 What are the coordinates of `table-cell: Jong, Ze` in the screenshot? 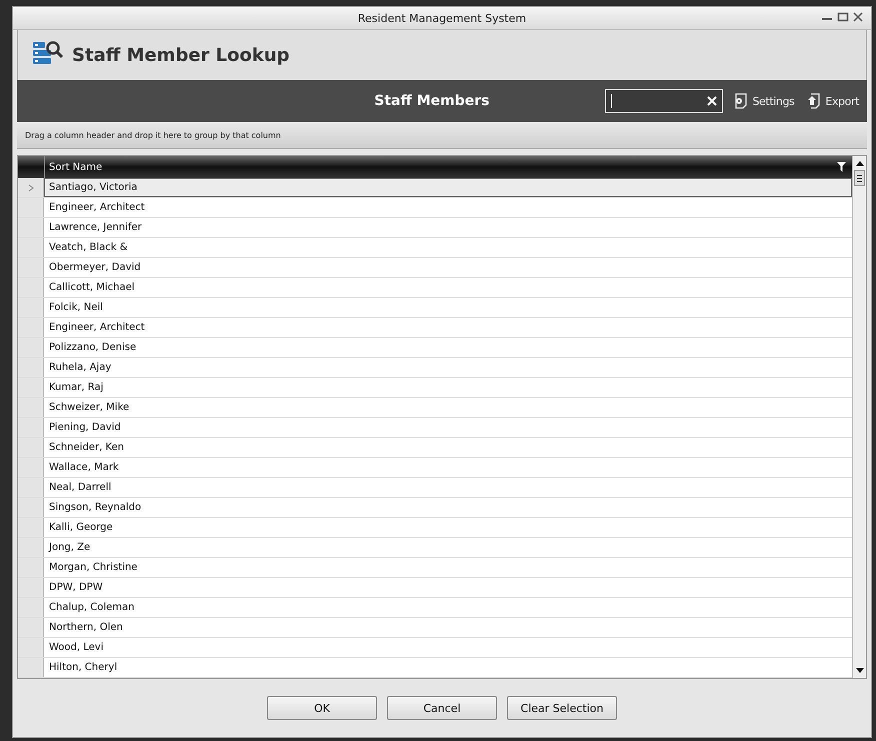 It's located at (448, 547).